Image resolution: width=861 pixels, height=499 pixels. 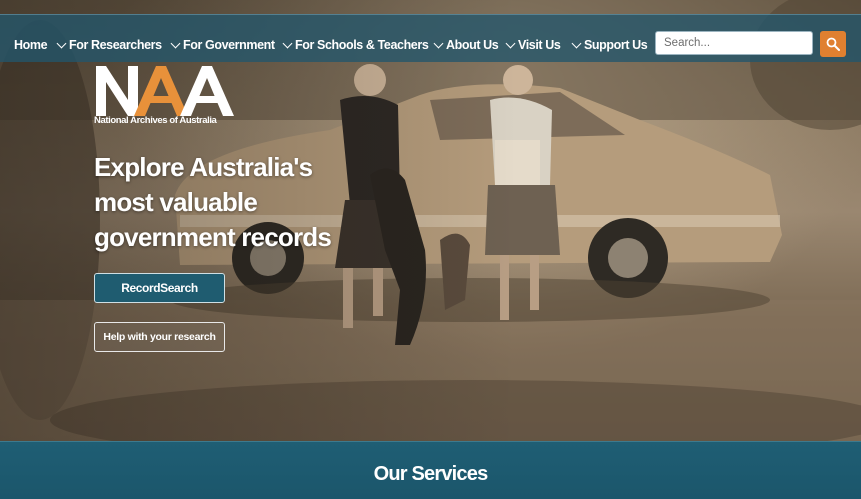 I want to click on help-with-research-button: Help with your research, so click(x=159, y=337).